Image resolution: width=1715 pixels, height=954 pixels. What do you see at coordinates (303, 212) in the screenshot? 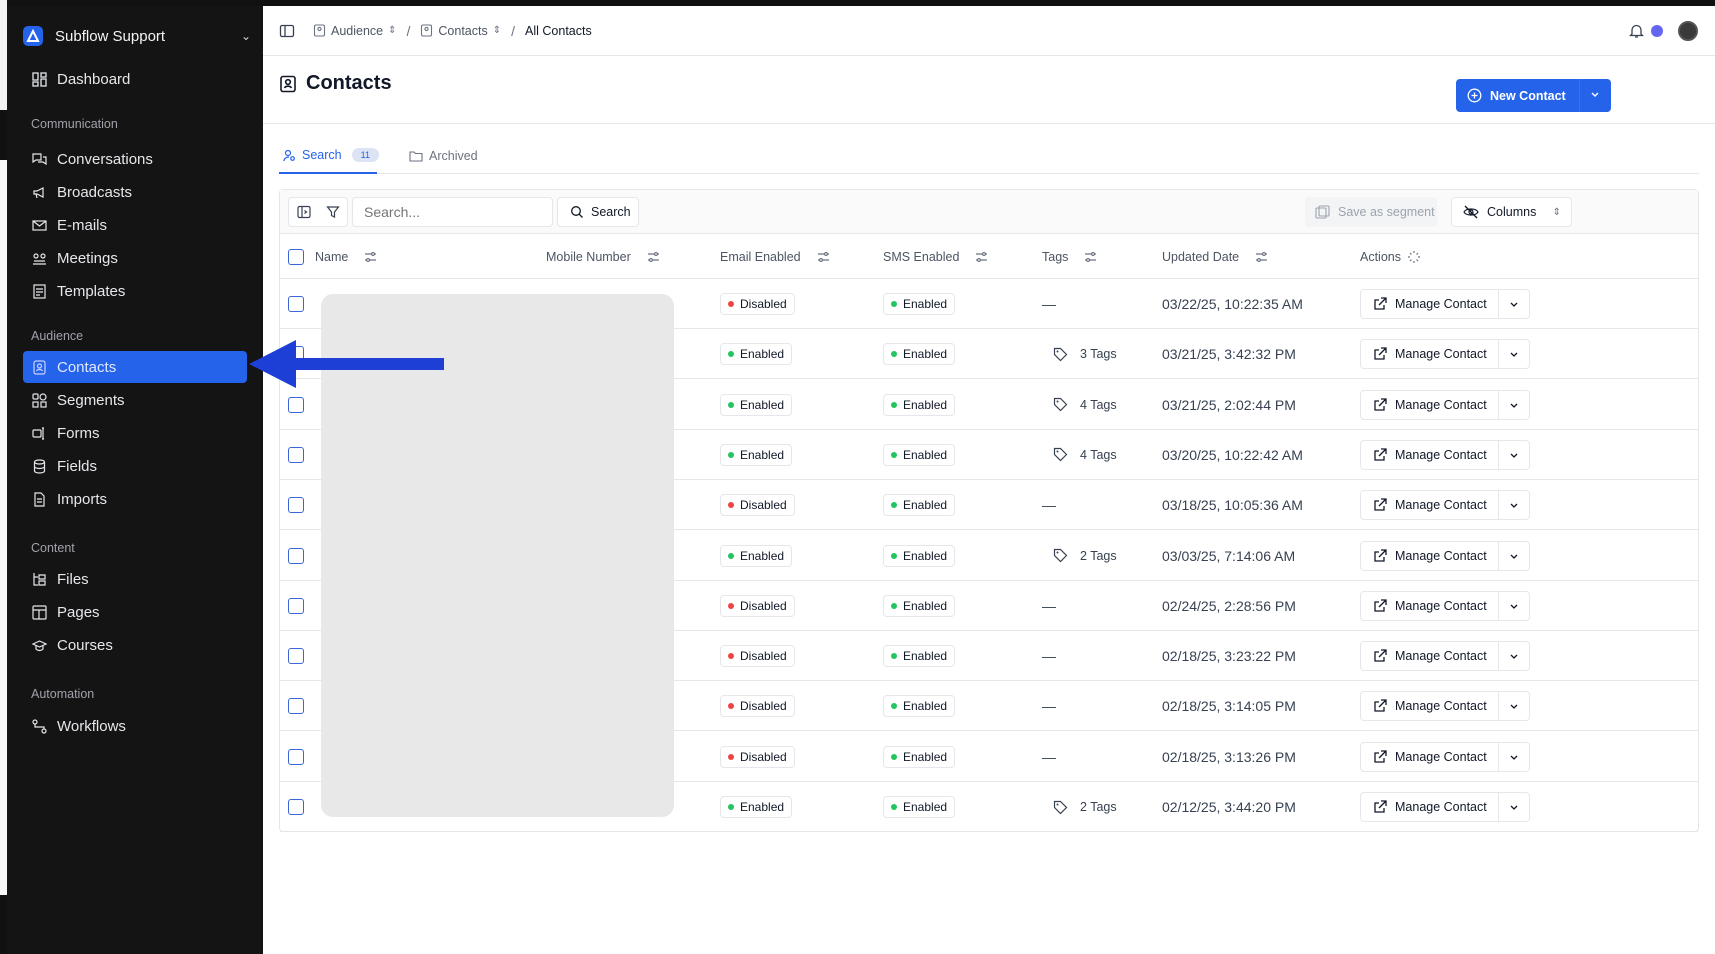
I see `panel-toggle-icon` at bounding box center [303, 212].